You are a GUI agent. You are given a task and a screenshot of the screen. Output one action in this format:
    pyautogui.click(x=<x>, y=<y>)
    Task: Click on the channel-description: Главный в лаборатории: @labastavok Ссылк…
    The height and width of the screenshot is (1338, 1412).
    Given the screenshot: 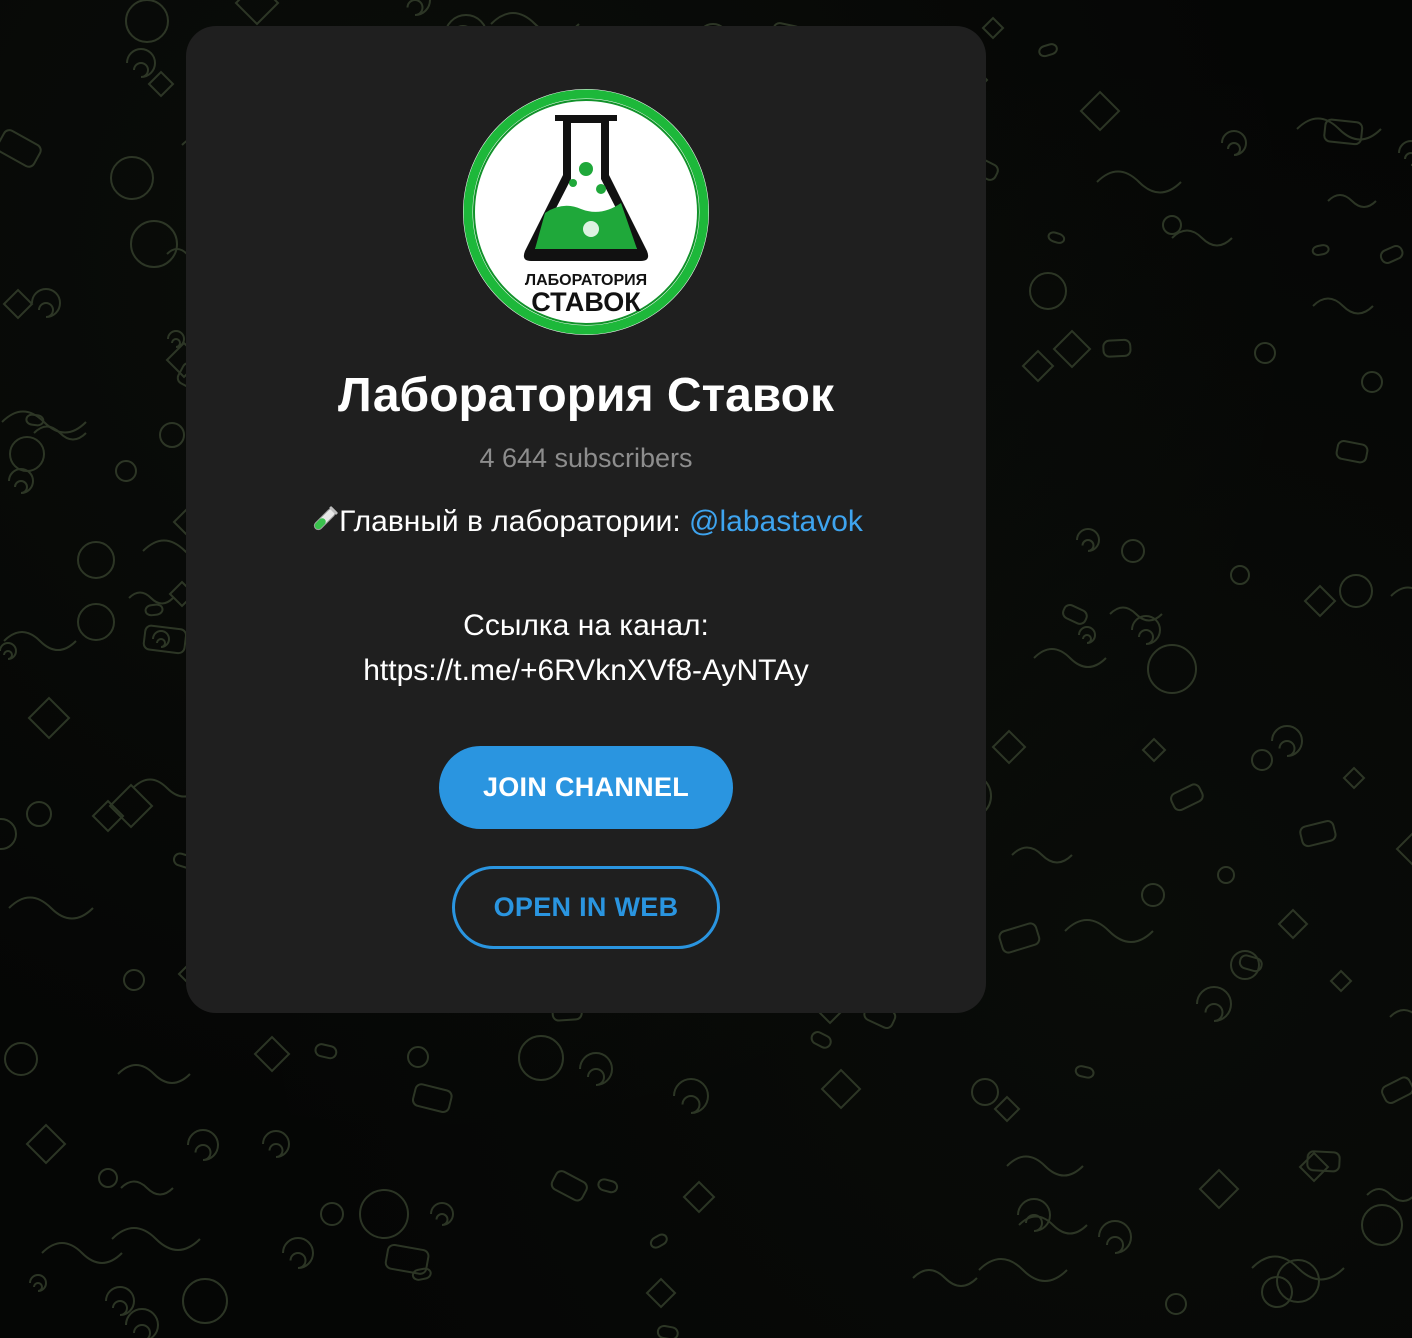 What is the action you would take?
    pyautogui.click(x=586, y=599)
    